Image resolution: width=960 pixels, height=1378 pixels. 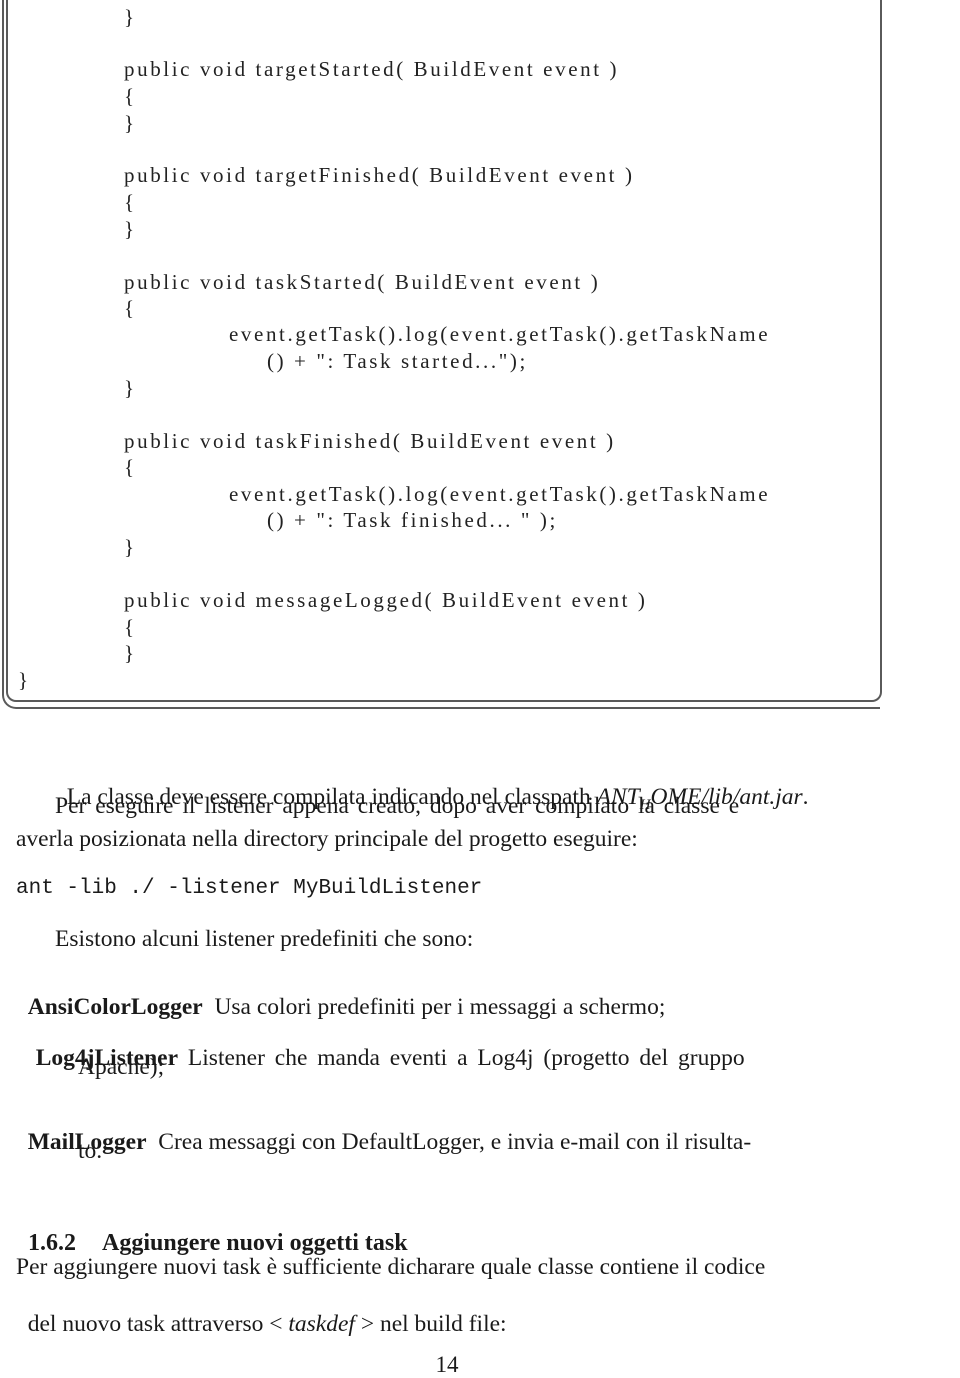 I want to click on compile-note-period: ., so click(x=805, y=796).